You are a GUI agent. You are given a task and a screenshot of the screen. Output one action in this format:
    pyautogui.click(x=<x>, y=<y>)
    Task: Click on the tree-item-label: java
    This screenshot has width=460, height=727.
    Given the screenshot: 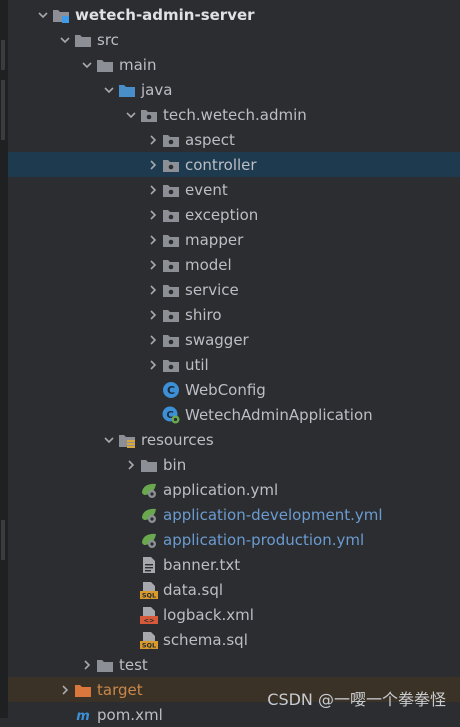 What is the action you would take?
    pyautogui.click(x=157, y=89)
    